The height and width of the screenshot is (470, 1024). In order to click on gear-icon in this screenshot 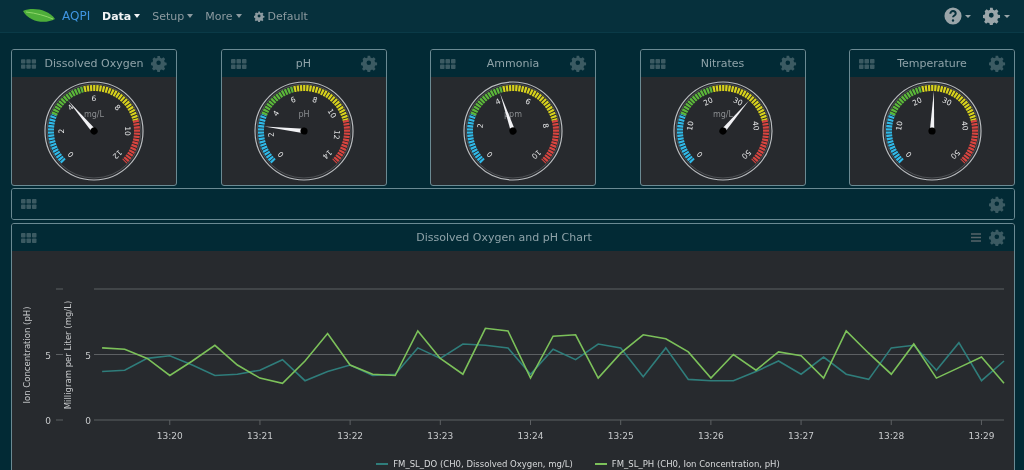, I will do `click(259, 16)`.